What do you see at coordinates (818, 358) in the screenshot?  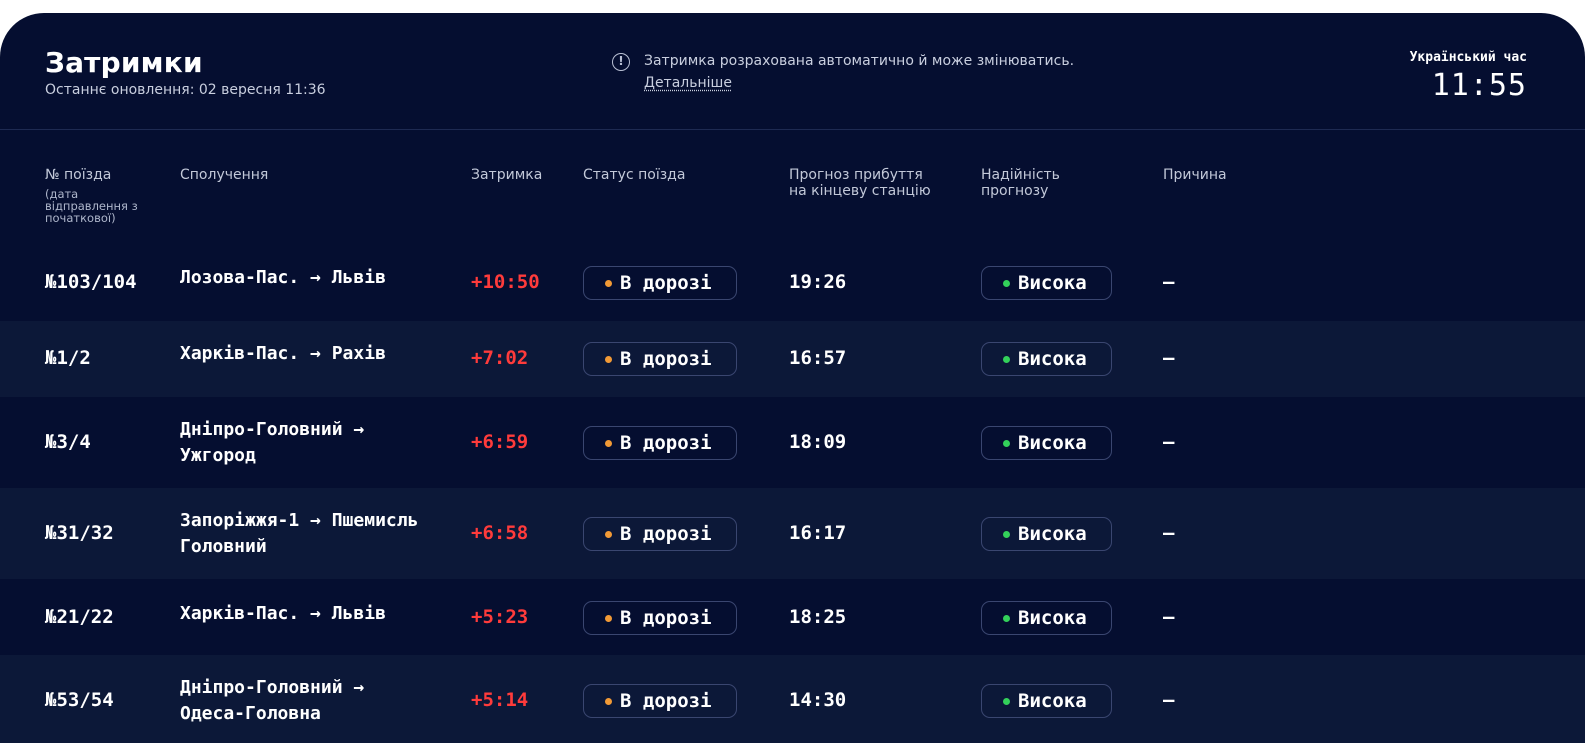 I see `eta-value: 16:57` at bounding box center [818, 358].